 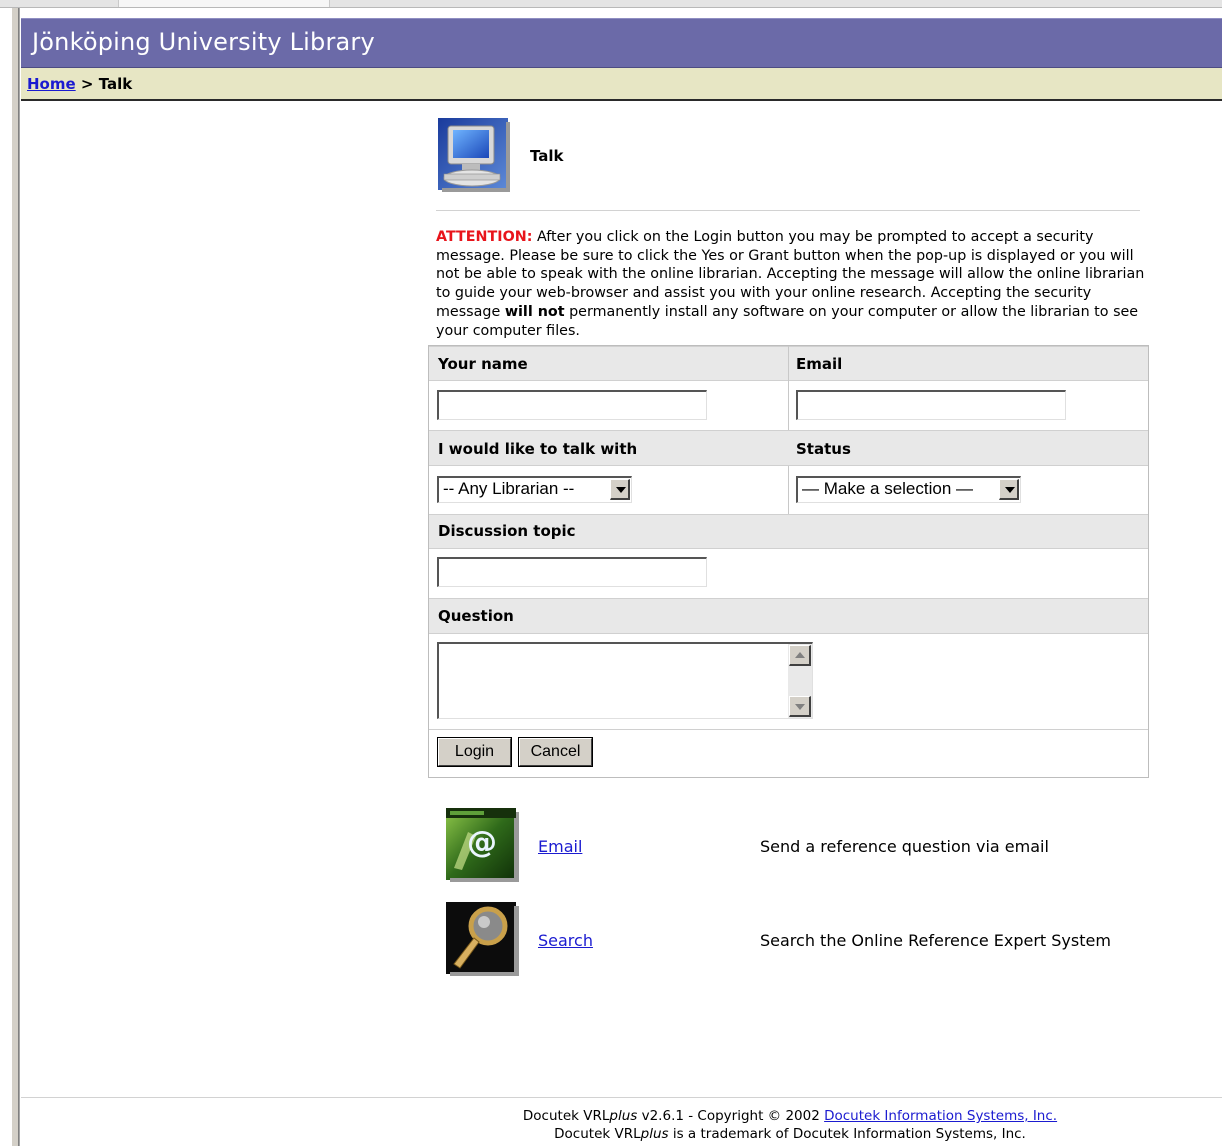 What do you see at coordinates (534, 311) in the screenshot?
I see `attention-emphasis: will not` at bounding box center [534, 311].